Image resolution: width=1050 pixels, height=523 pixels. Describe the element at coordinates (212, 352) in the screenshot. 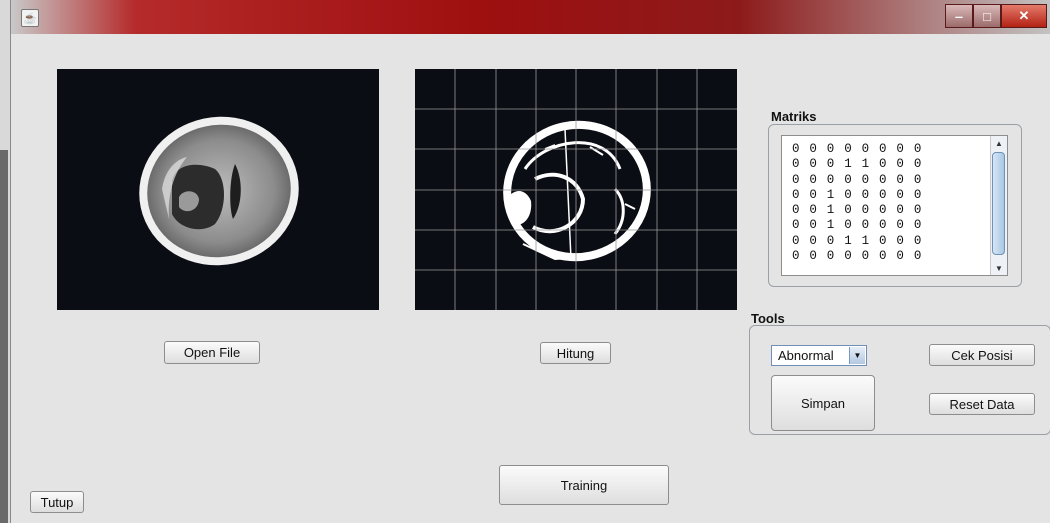

I see `open-file-button: Open File` at that location.